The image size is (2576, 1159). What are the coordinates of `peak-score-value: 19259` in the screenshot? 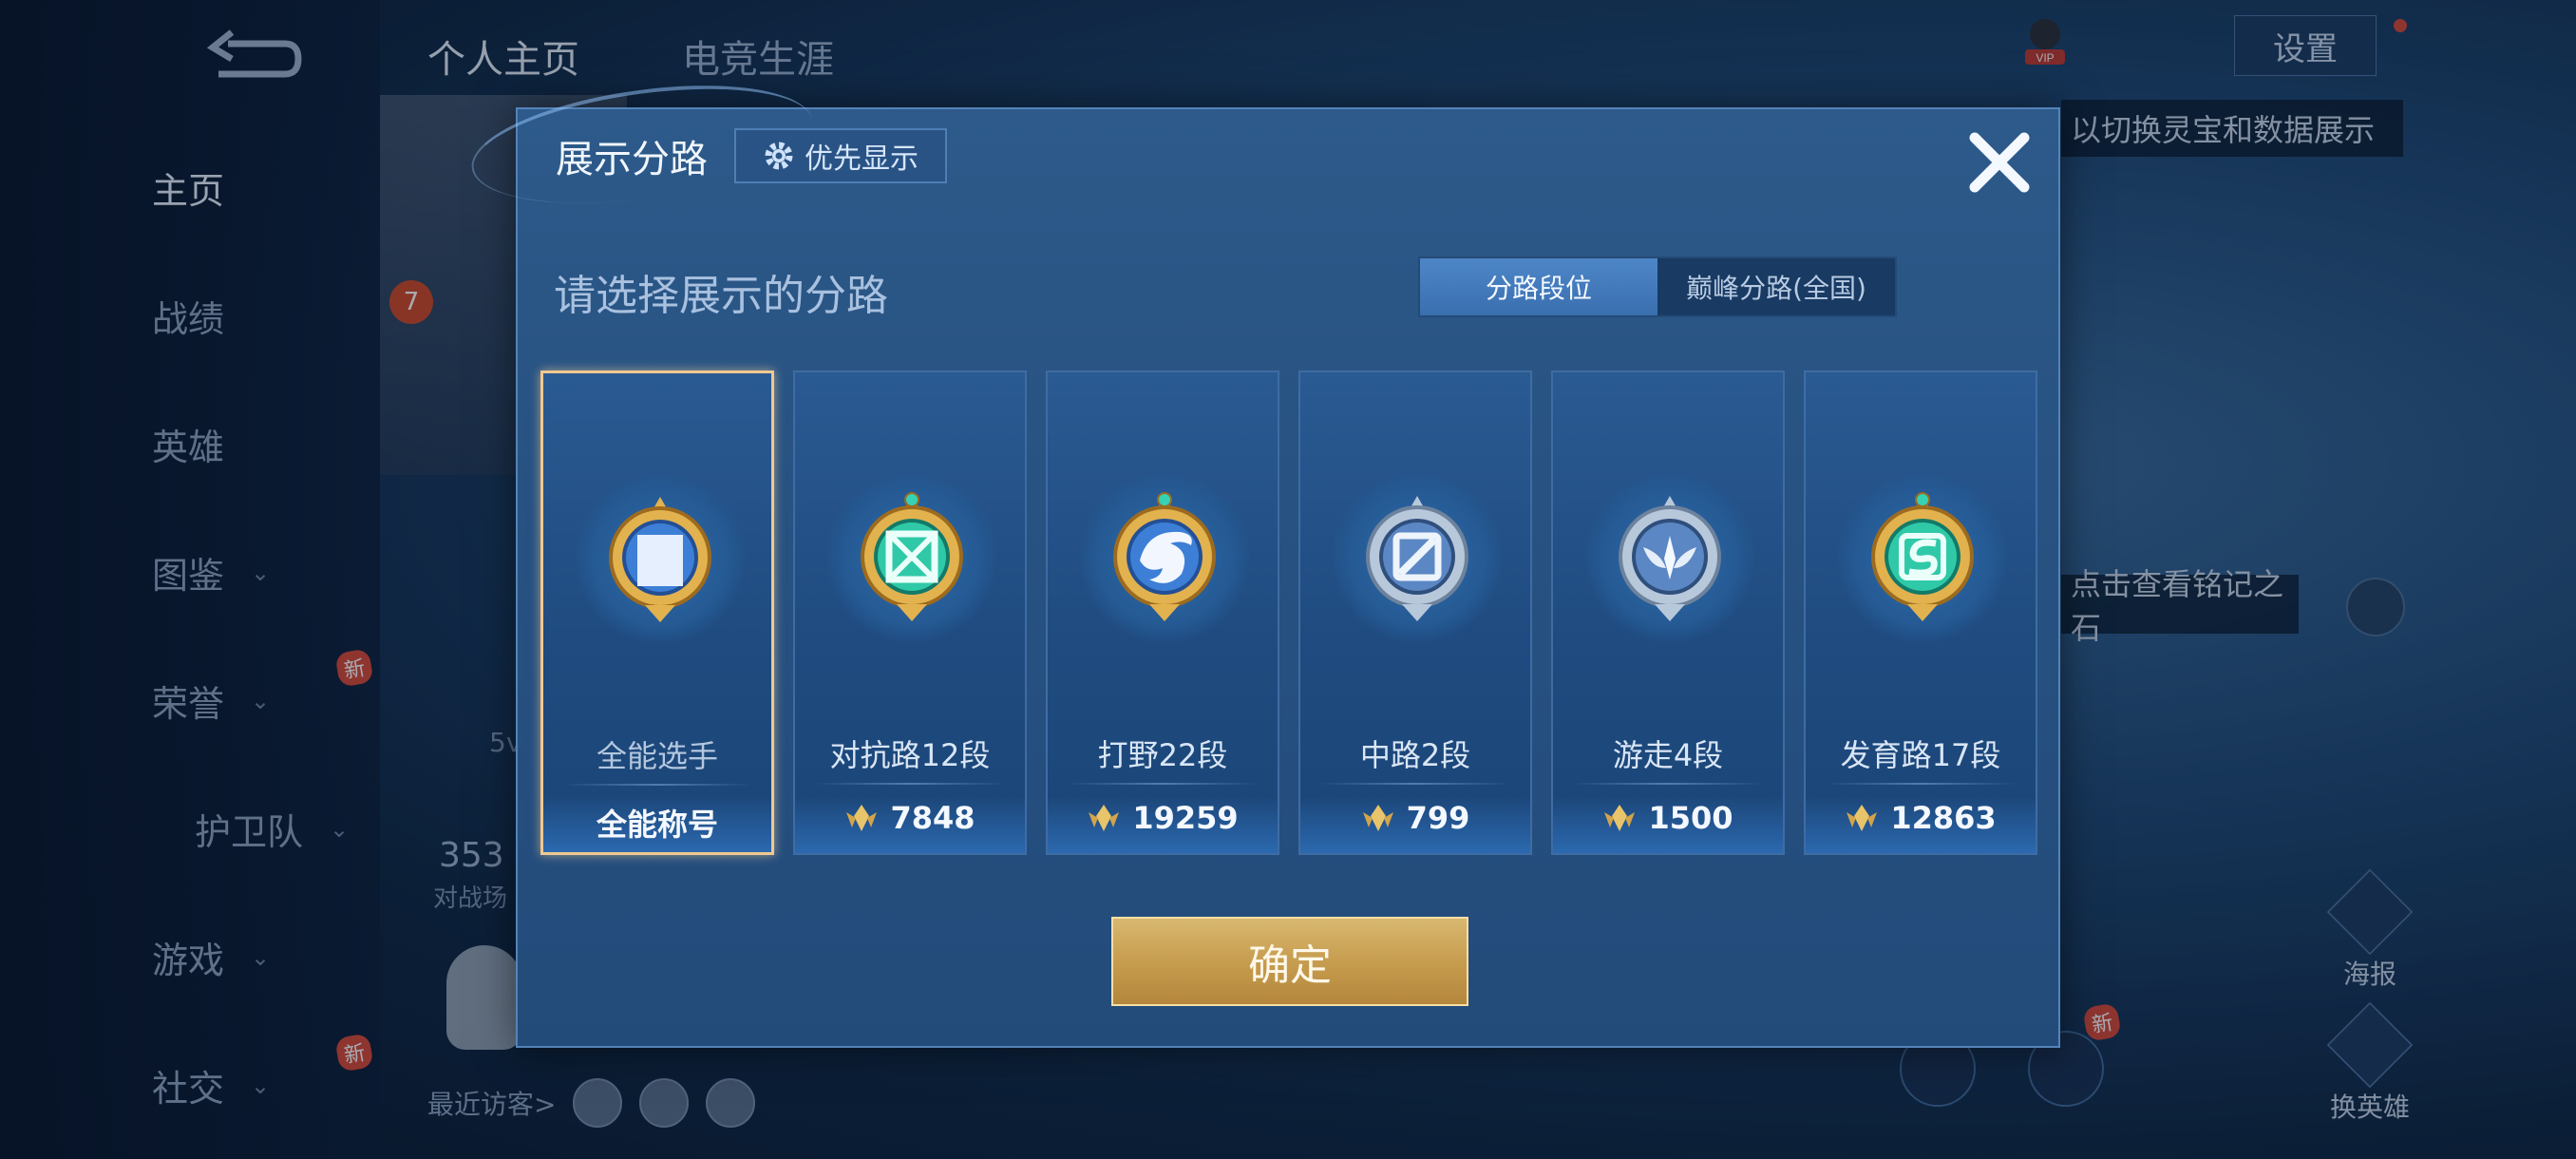 It's located at (1185, 818).